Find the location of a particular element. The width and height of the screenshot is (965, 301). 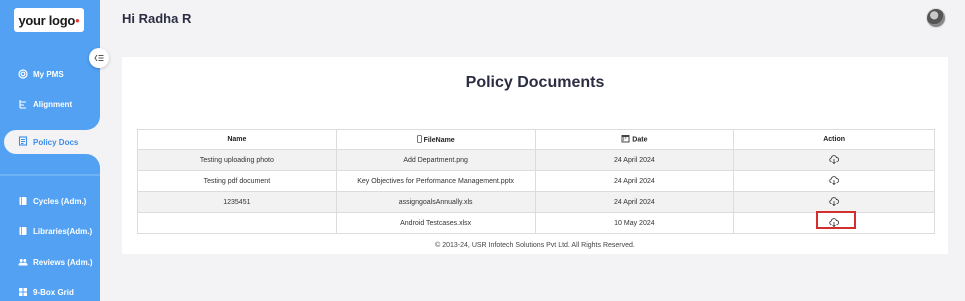

highlight-box is located at coordinates (836, 219).